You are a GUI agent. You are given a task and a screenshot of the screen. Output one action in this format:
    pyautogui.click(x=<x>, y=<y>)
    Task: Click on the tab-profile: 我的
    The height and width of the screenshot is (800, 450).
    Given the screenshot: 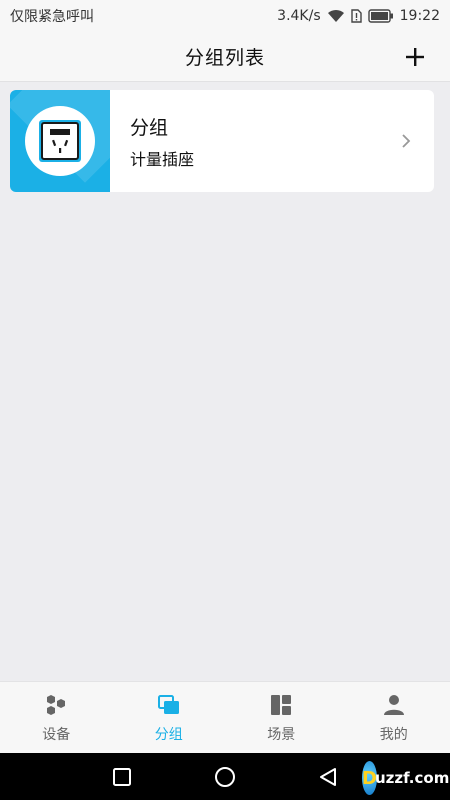 What is the action you would take?
    pyautogui.click(x=394, y=717)
    